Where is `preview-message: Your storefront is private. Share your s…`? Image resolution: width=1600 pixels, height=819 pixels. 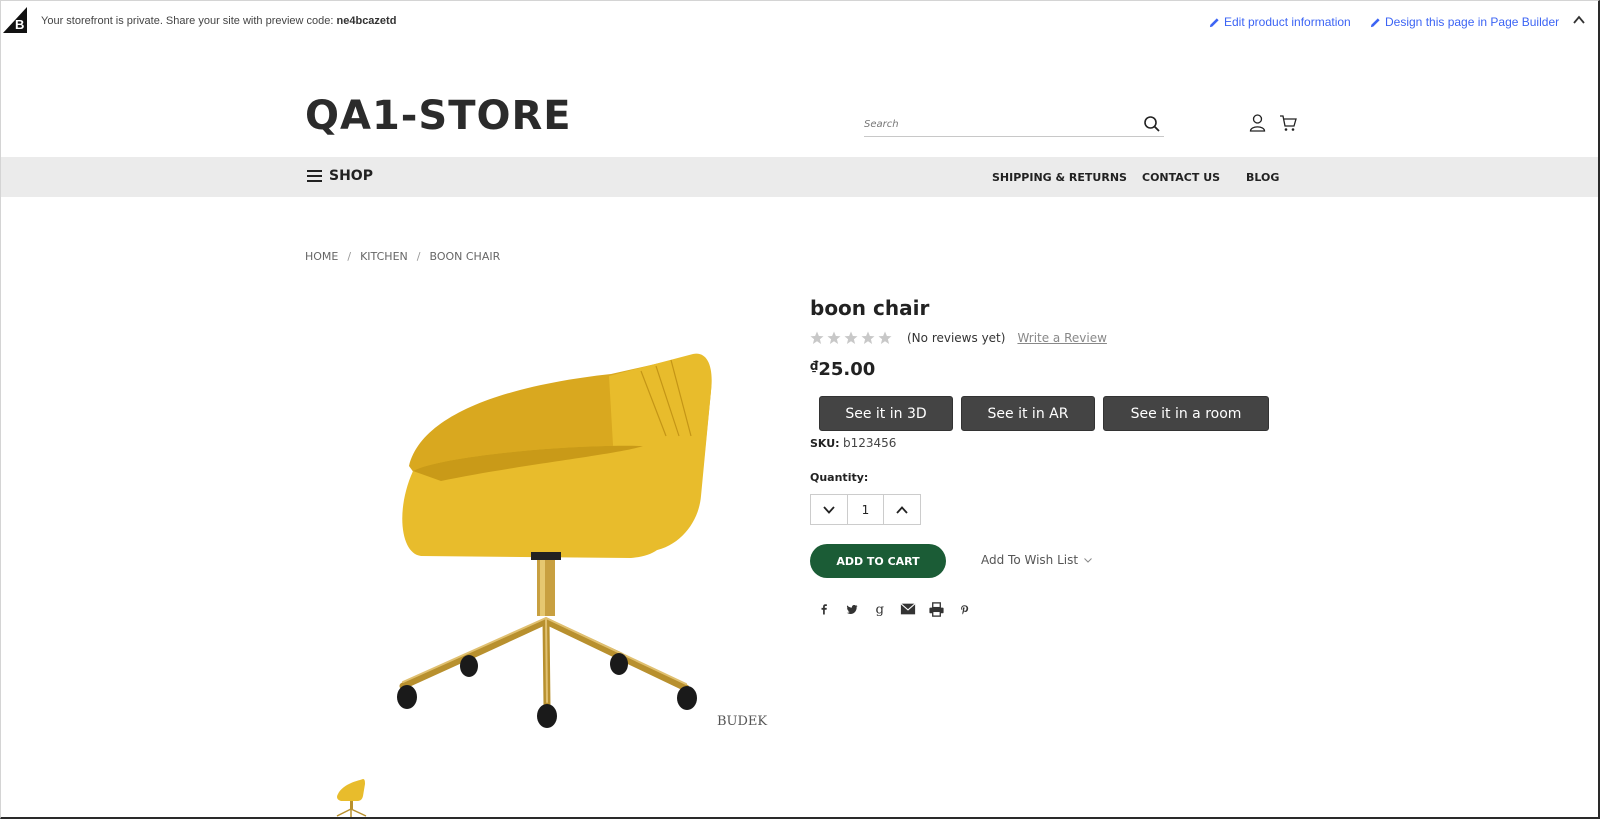
preview-message: Your storefront is private. Share your s… is located at coordinates (218, 21).